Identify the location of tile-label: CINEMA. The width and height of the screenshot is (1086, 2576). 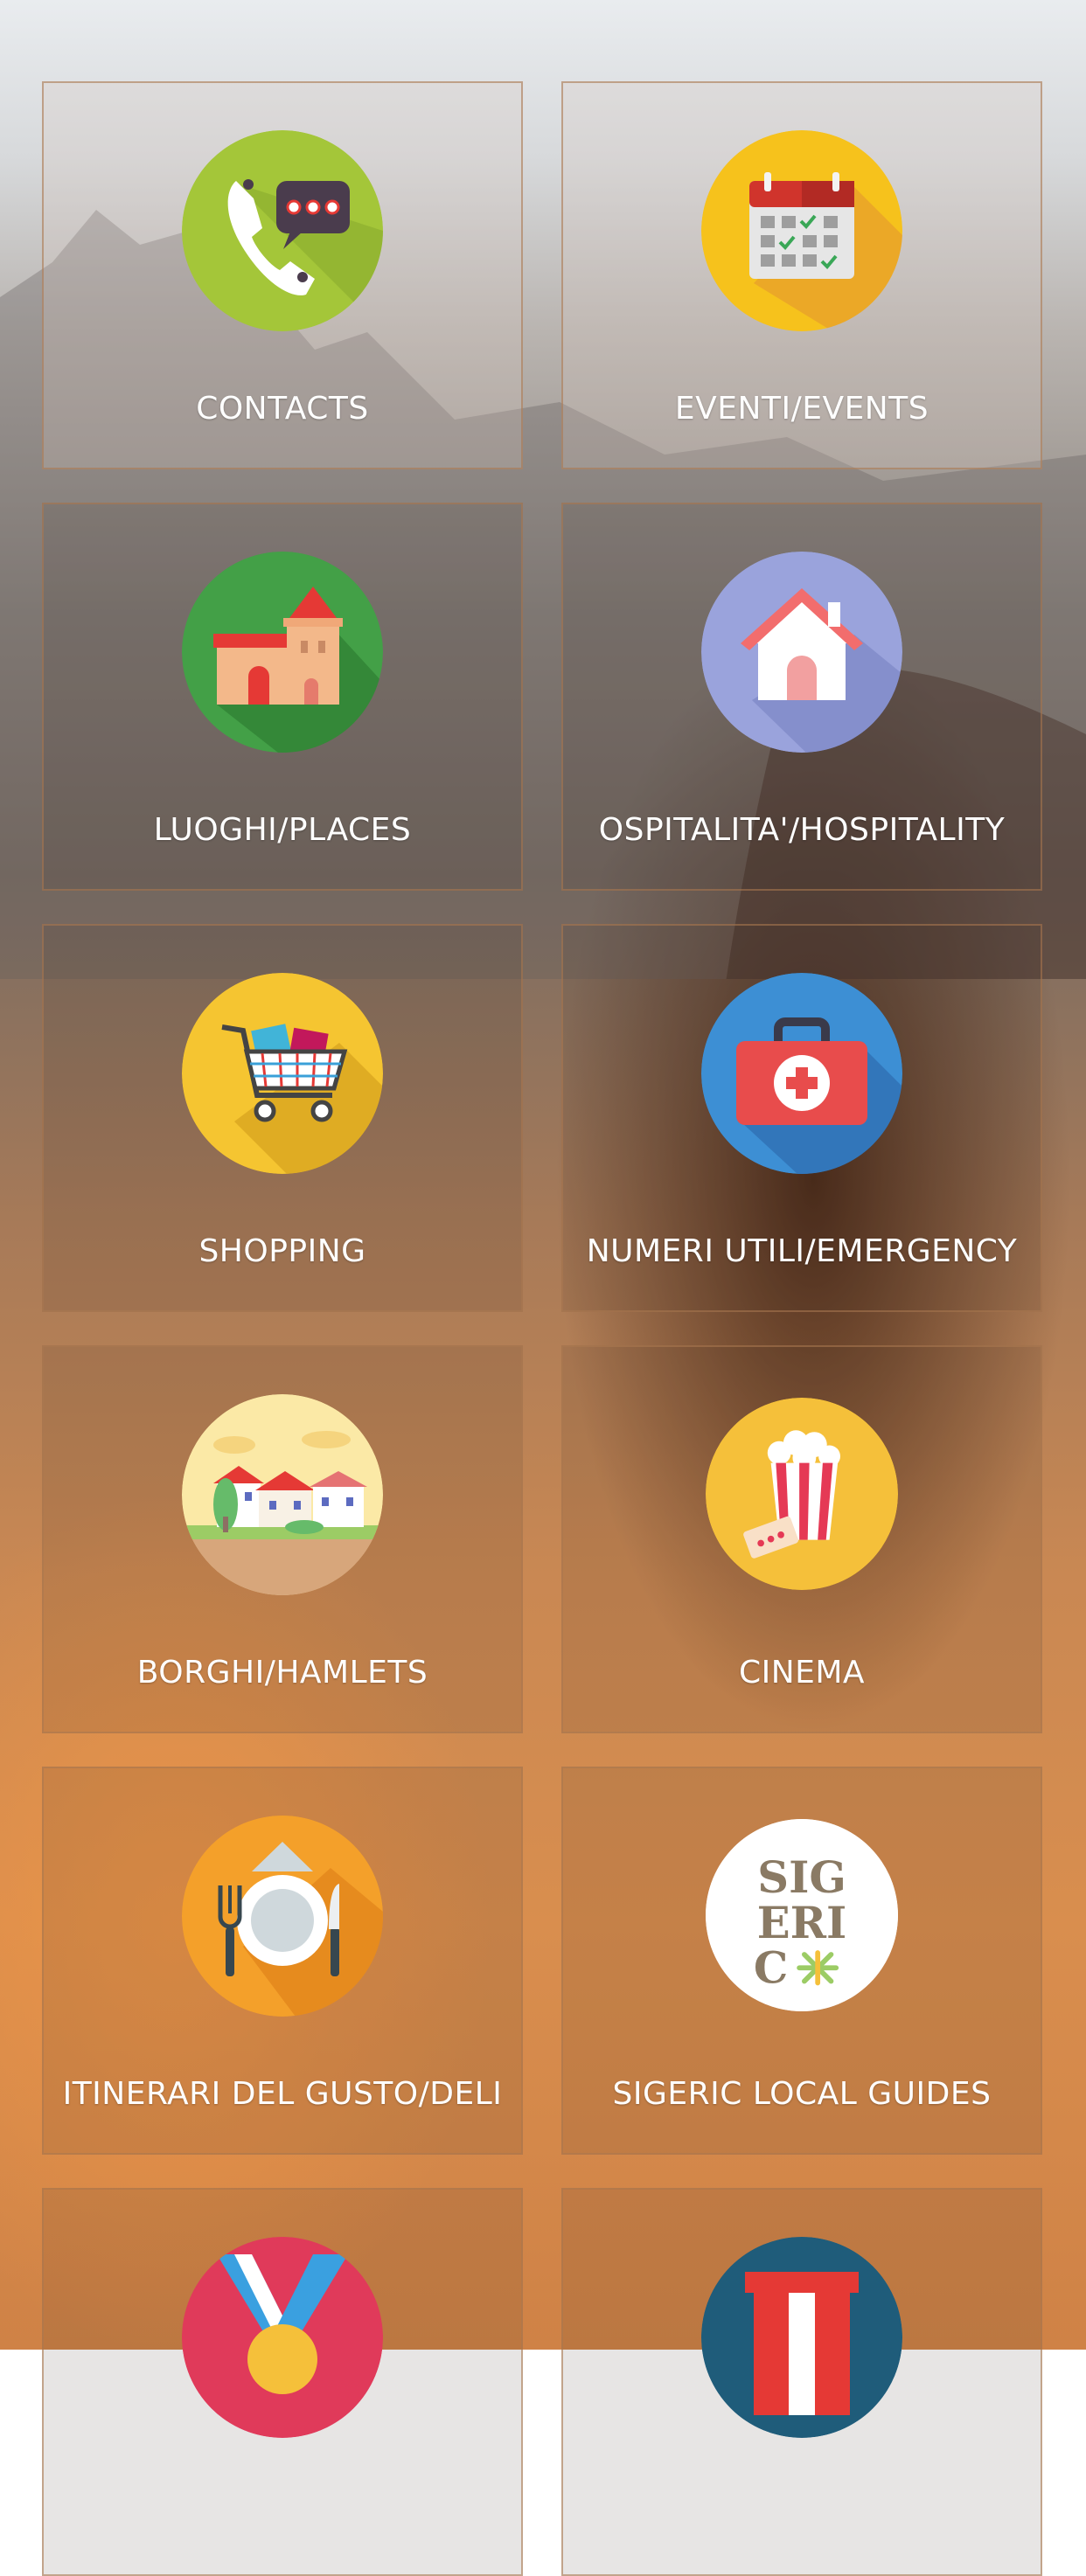
(802, 1673).